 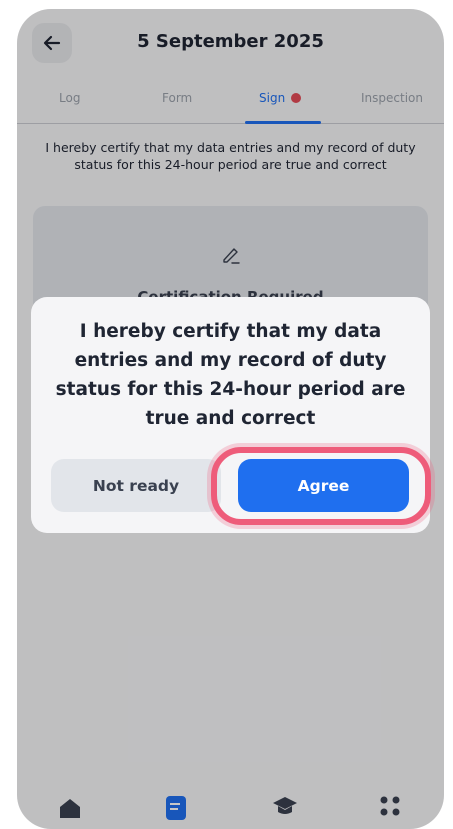 What do you see at coordinates (136, 485) in the screenshot?
I see `not-ready-button: Not ready` at bounding box center [136, 485].